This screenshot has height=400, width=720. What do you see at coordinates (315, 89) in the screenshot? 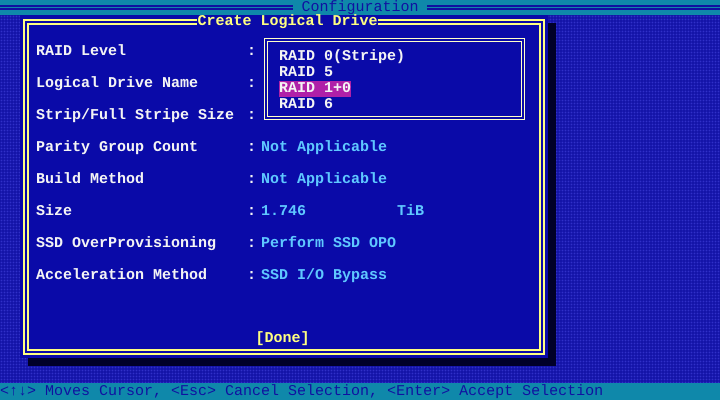
I see `raid-option: RAID 1+0` at bounding box center [315, 89].